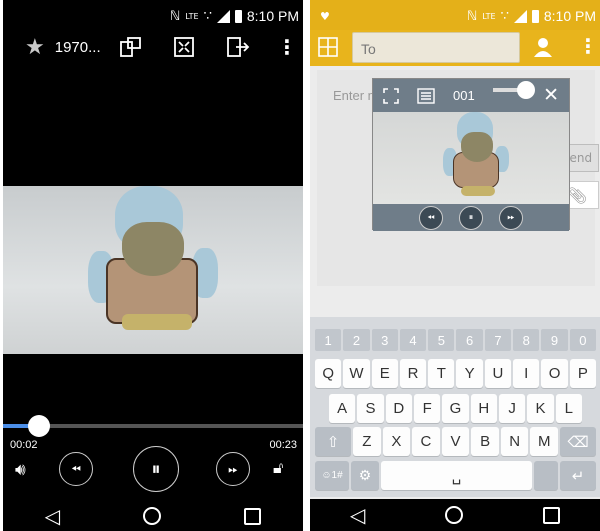  I want to click on key-t: T, so click(441, 373).